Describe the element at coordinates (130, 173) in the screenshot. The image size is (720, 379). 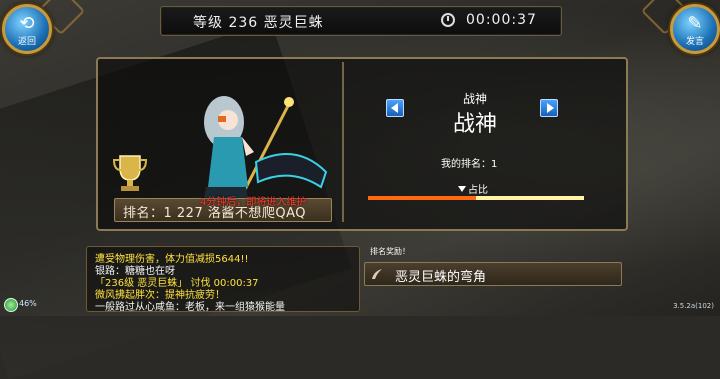
I see `trophy-icon` at that location.